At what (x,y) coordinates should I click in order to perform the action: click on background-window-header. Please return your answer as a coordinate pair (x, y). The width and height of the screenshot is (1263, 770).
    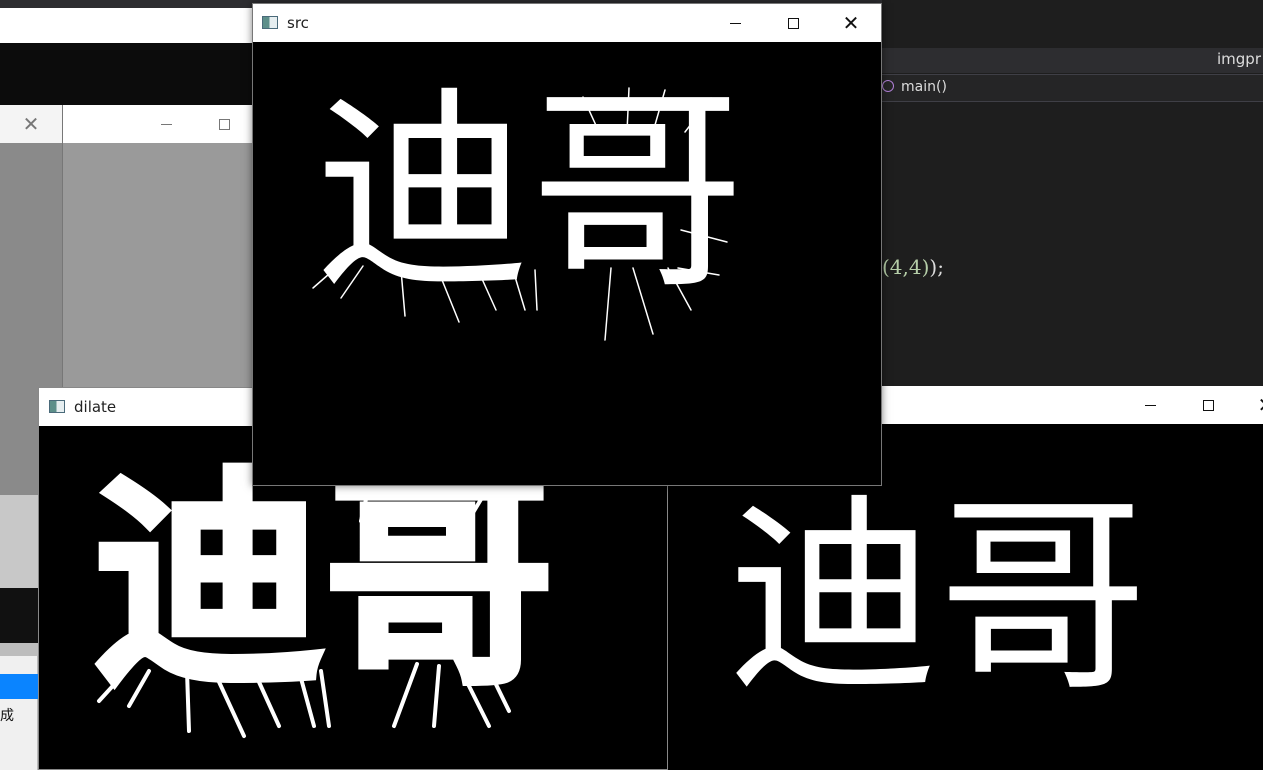
    Looking at the image, I should click on (126, 25).